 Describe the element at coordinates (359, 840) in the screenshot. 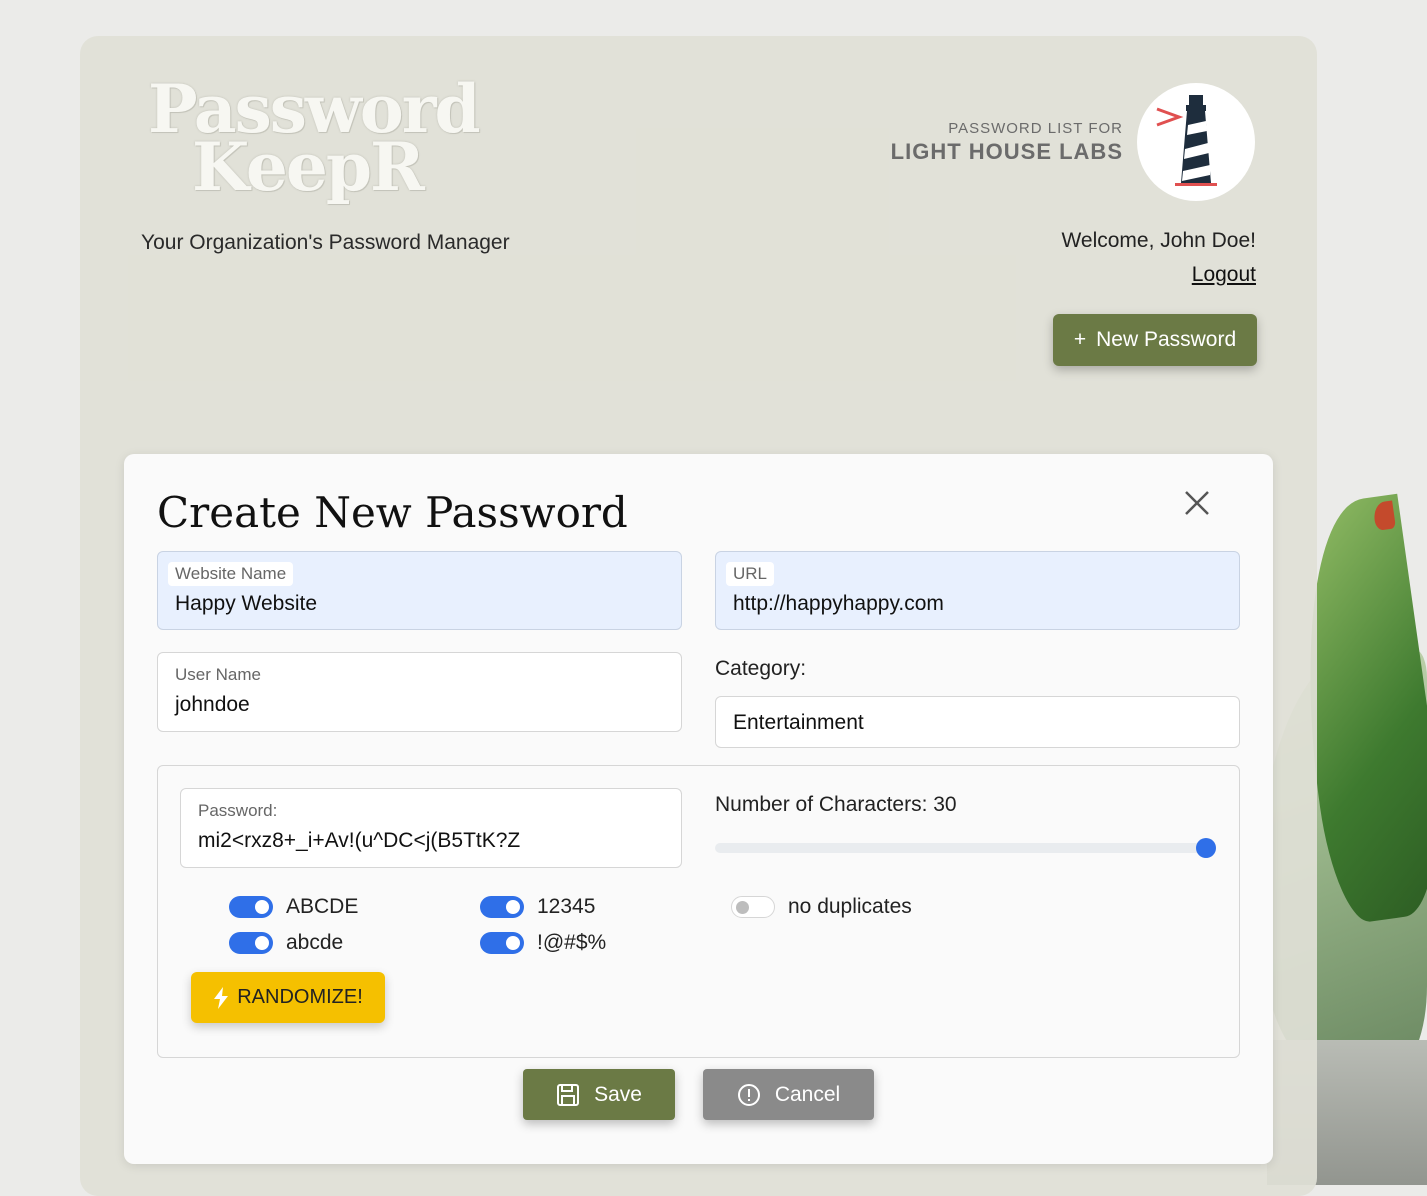

I see `password-value: mi2<rxz8+_i+Av!(u^DC<j(B5TtK?Z` at that location.